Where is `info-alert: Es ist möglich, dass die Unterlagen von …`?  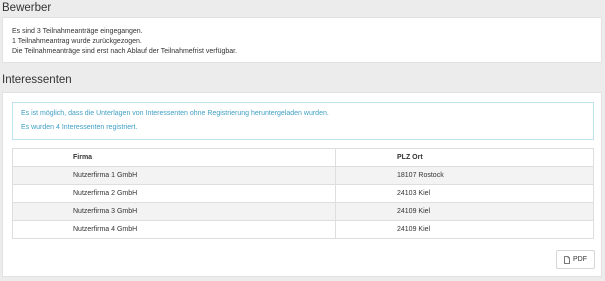 info-alert: Es ist möglich, dass die Unterlagen von … is located at coordinates (303, 121).